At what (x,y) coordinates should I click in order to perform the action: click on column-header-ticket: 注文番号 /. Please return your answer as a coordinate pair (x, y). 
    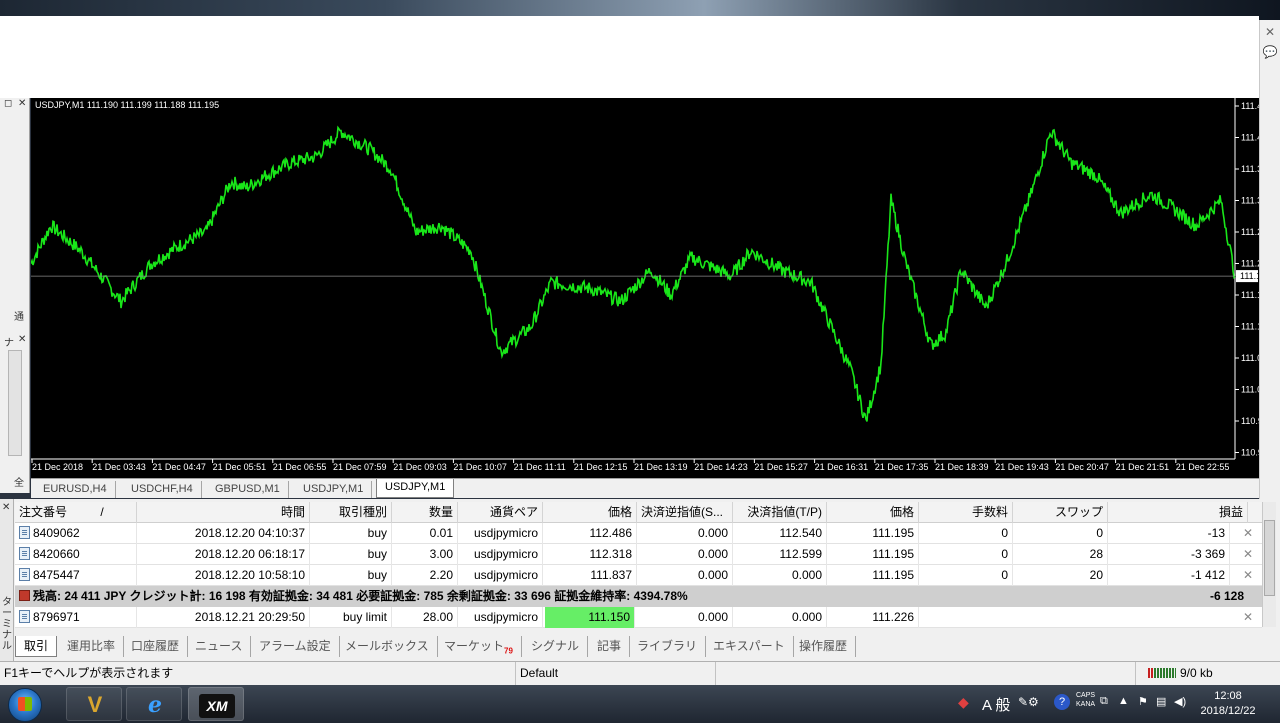
    Looking at the image, I should click on (76, 512).